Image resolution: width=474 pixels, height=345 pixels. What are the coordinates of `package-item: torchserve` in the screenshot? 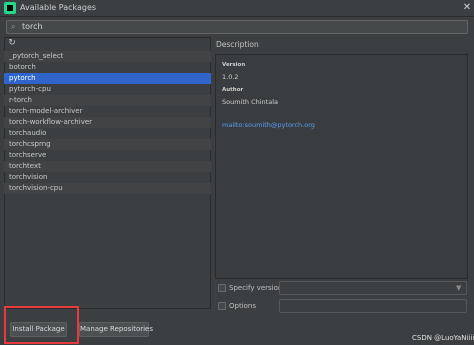 It's located at (107, 155).